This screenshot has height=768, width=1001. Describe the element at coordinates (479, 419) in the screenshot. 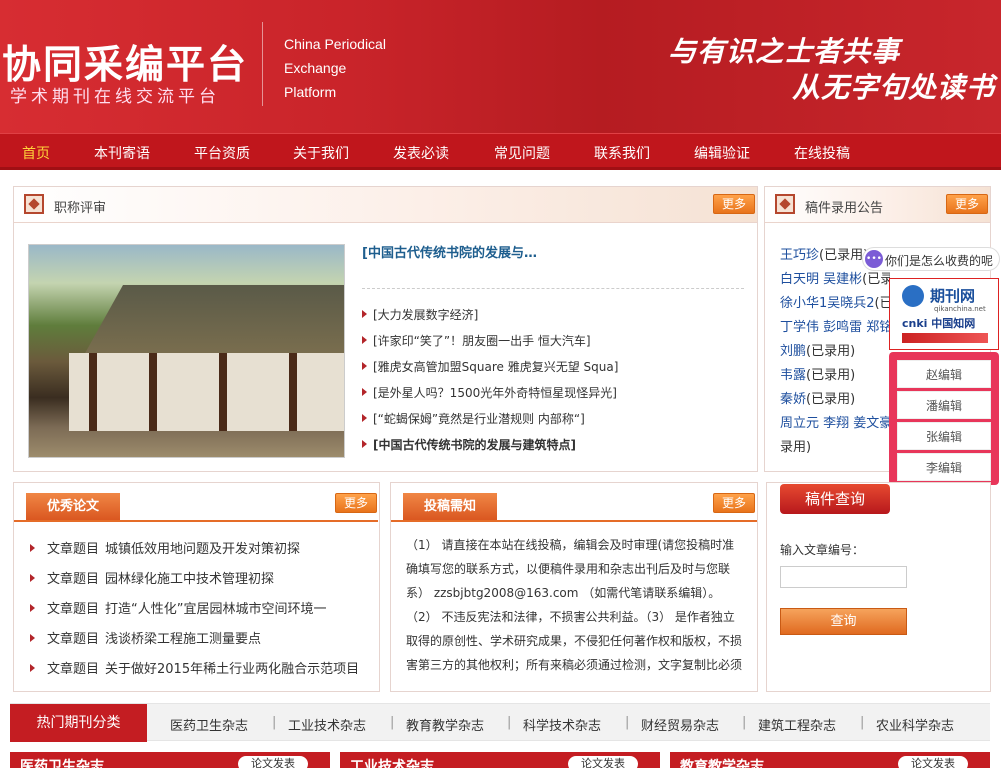

I see `news-link: [“蛇蝎保姆”竟然是行业潜规则 内部称“]` at that location.